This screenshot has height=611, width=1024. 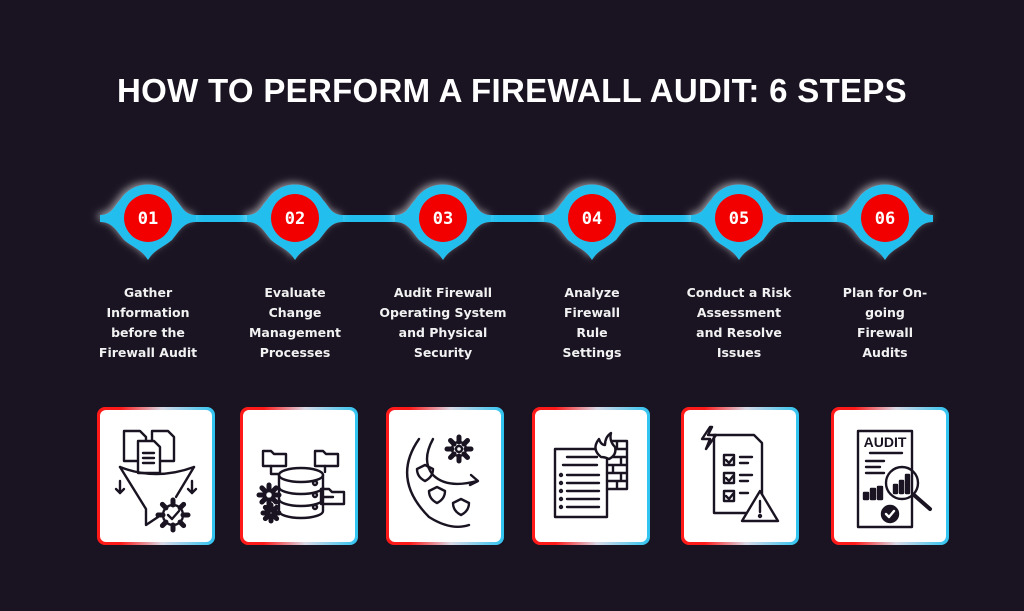 I want to click on checklist-warning-icon, so click(x=740, y=474).